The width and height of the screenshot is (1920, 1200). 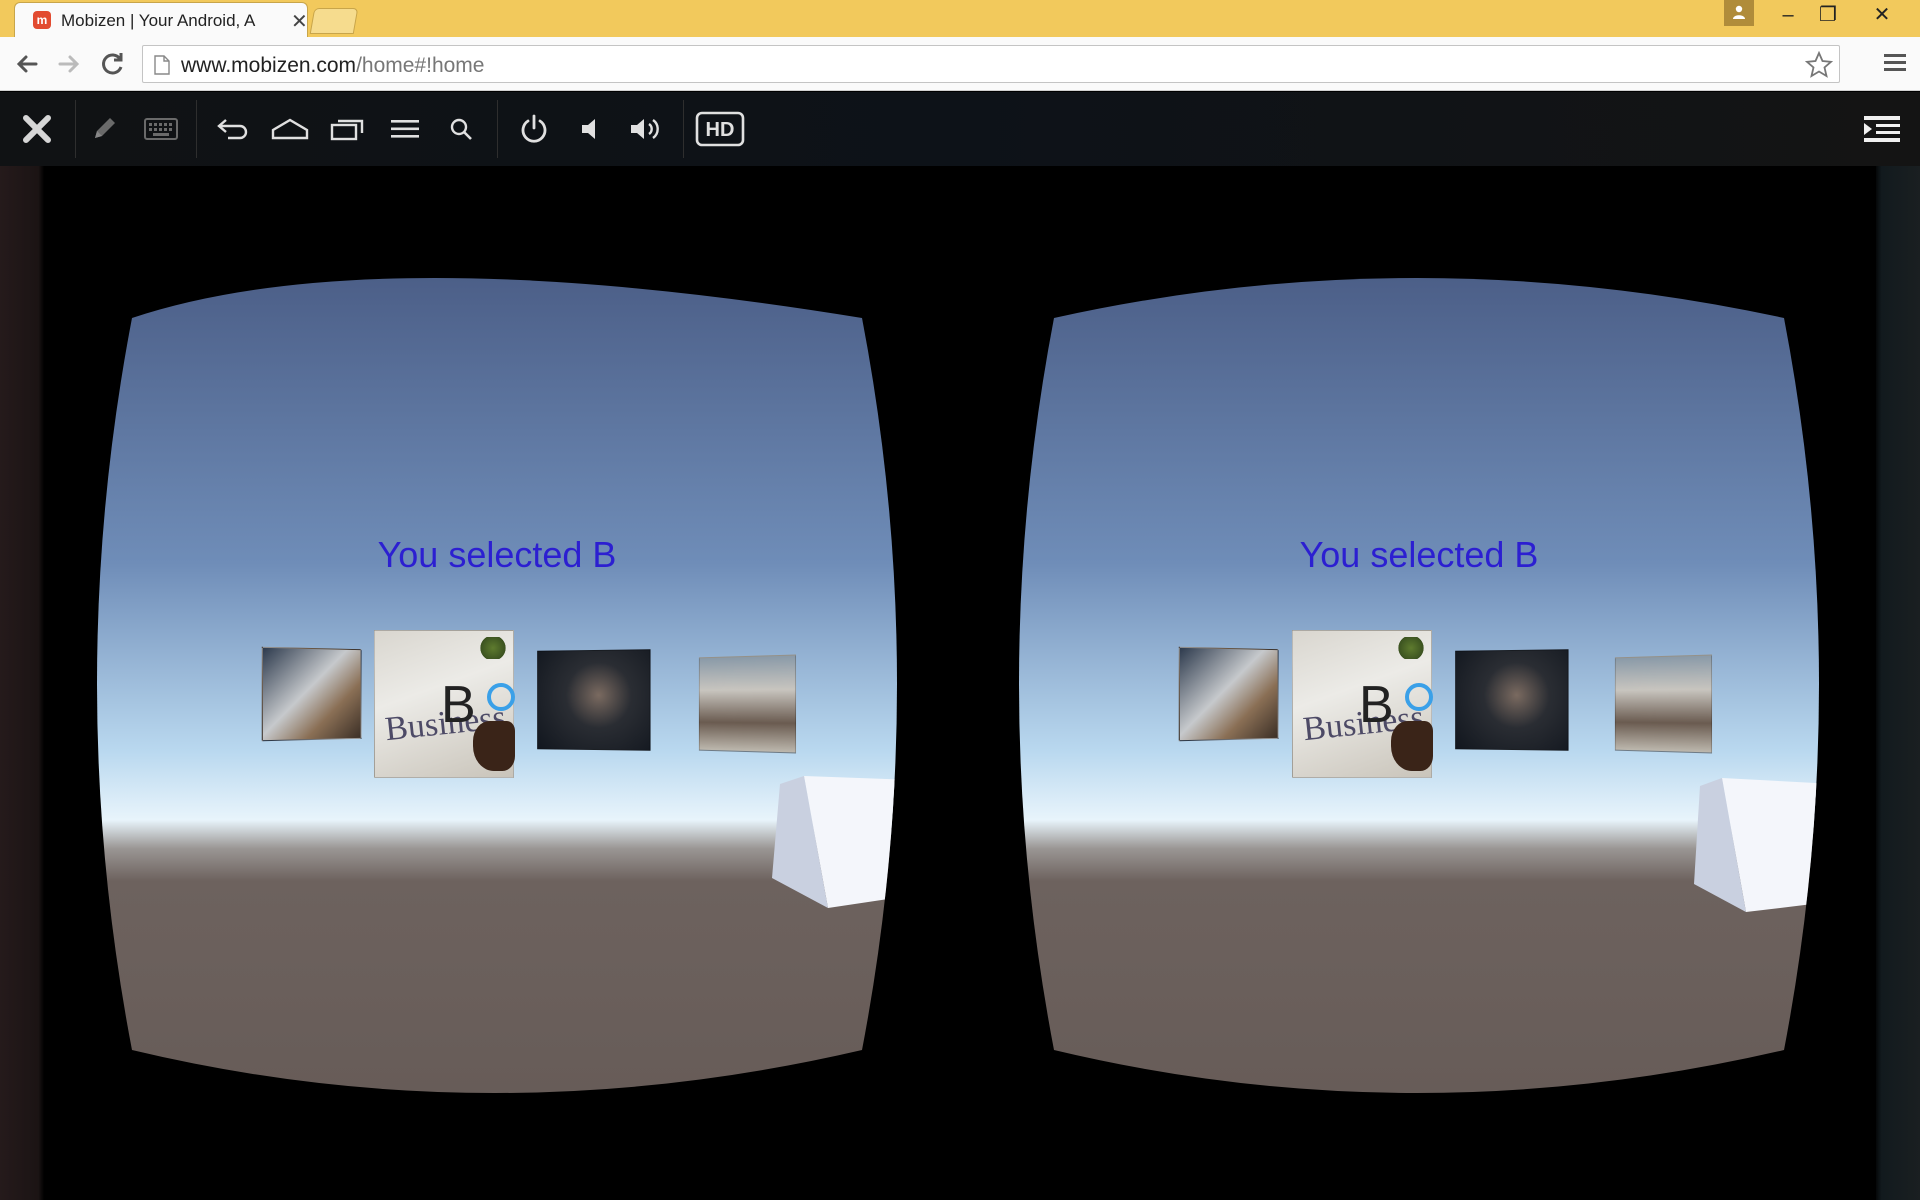 I want to click on close-icon, so click(x=37, y=129).